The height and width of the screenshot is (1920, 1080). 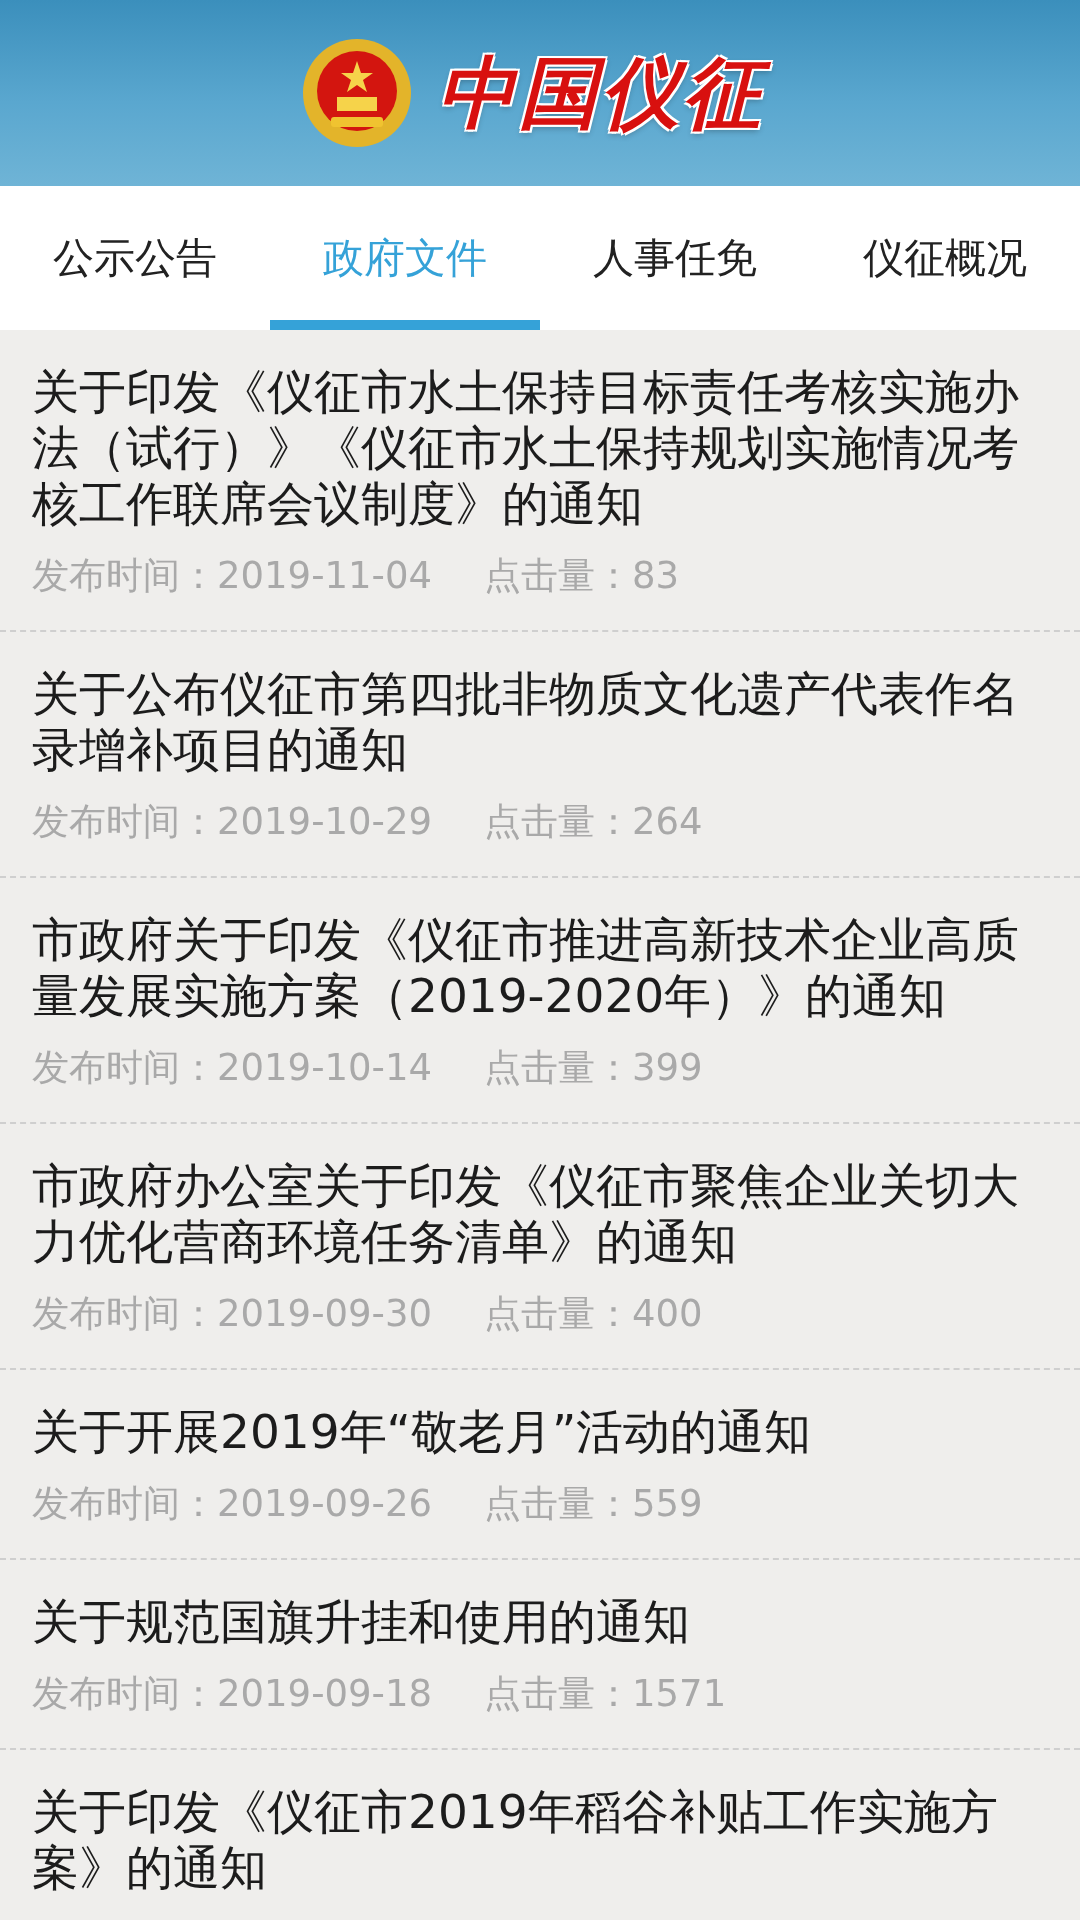 I want to click on view-count: 点击量：83, so click(x=582, y=576).